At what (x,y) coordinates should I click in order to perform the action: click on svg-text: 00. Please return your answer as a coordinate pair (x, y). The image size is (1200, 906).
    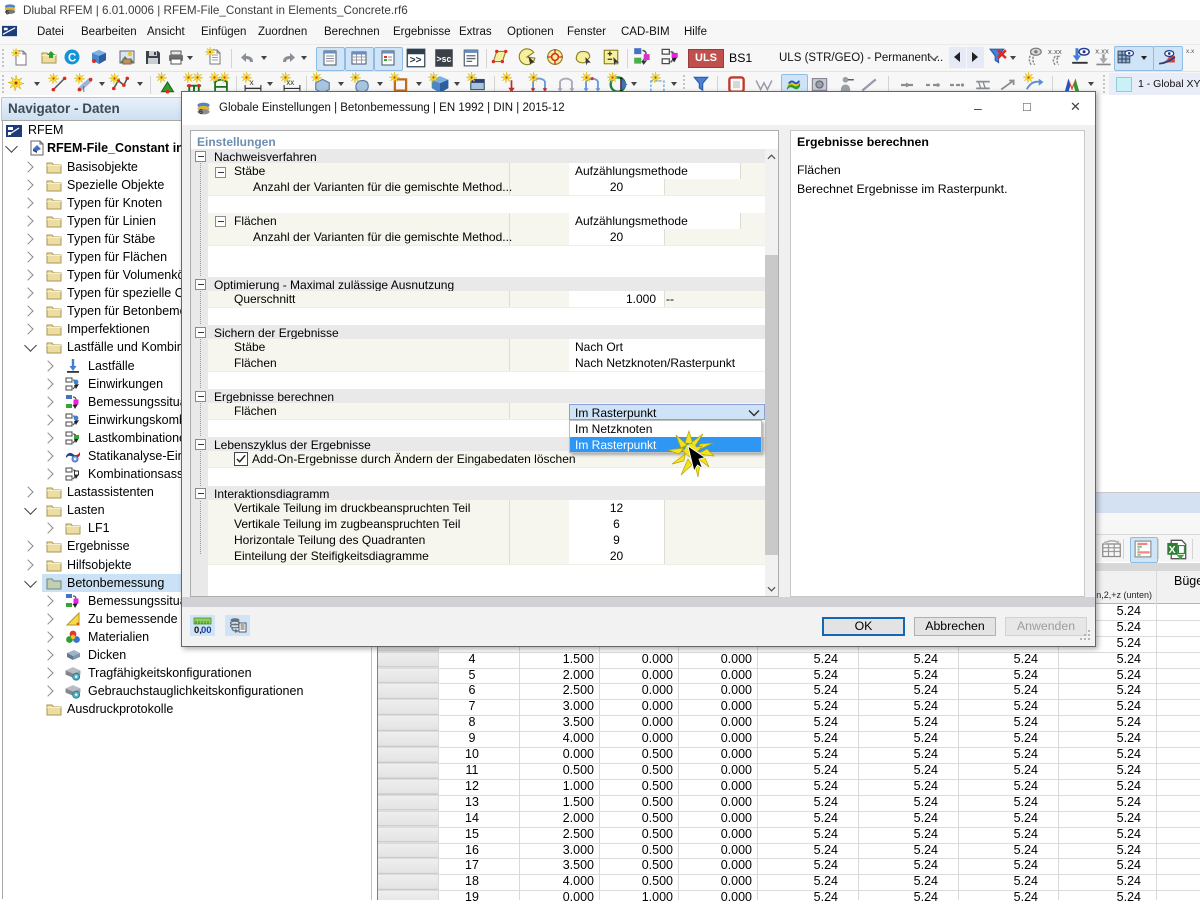
    Looking at the image, I should click on (206, 629).